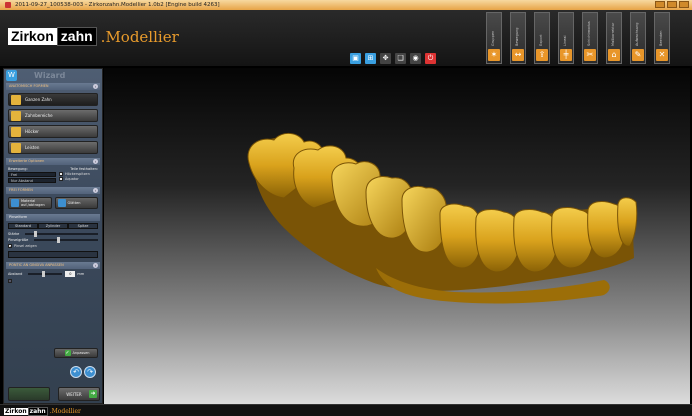  What do you see at coordinates (76, 36) in the screenshot?
I see `logo-zahn: zahn` at bounding box center [76, 36].